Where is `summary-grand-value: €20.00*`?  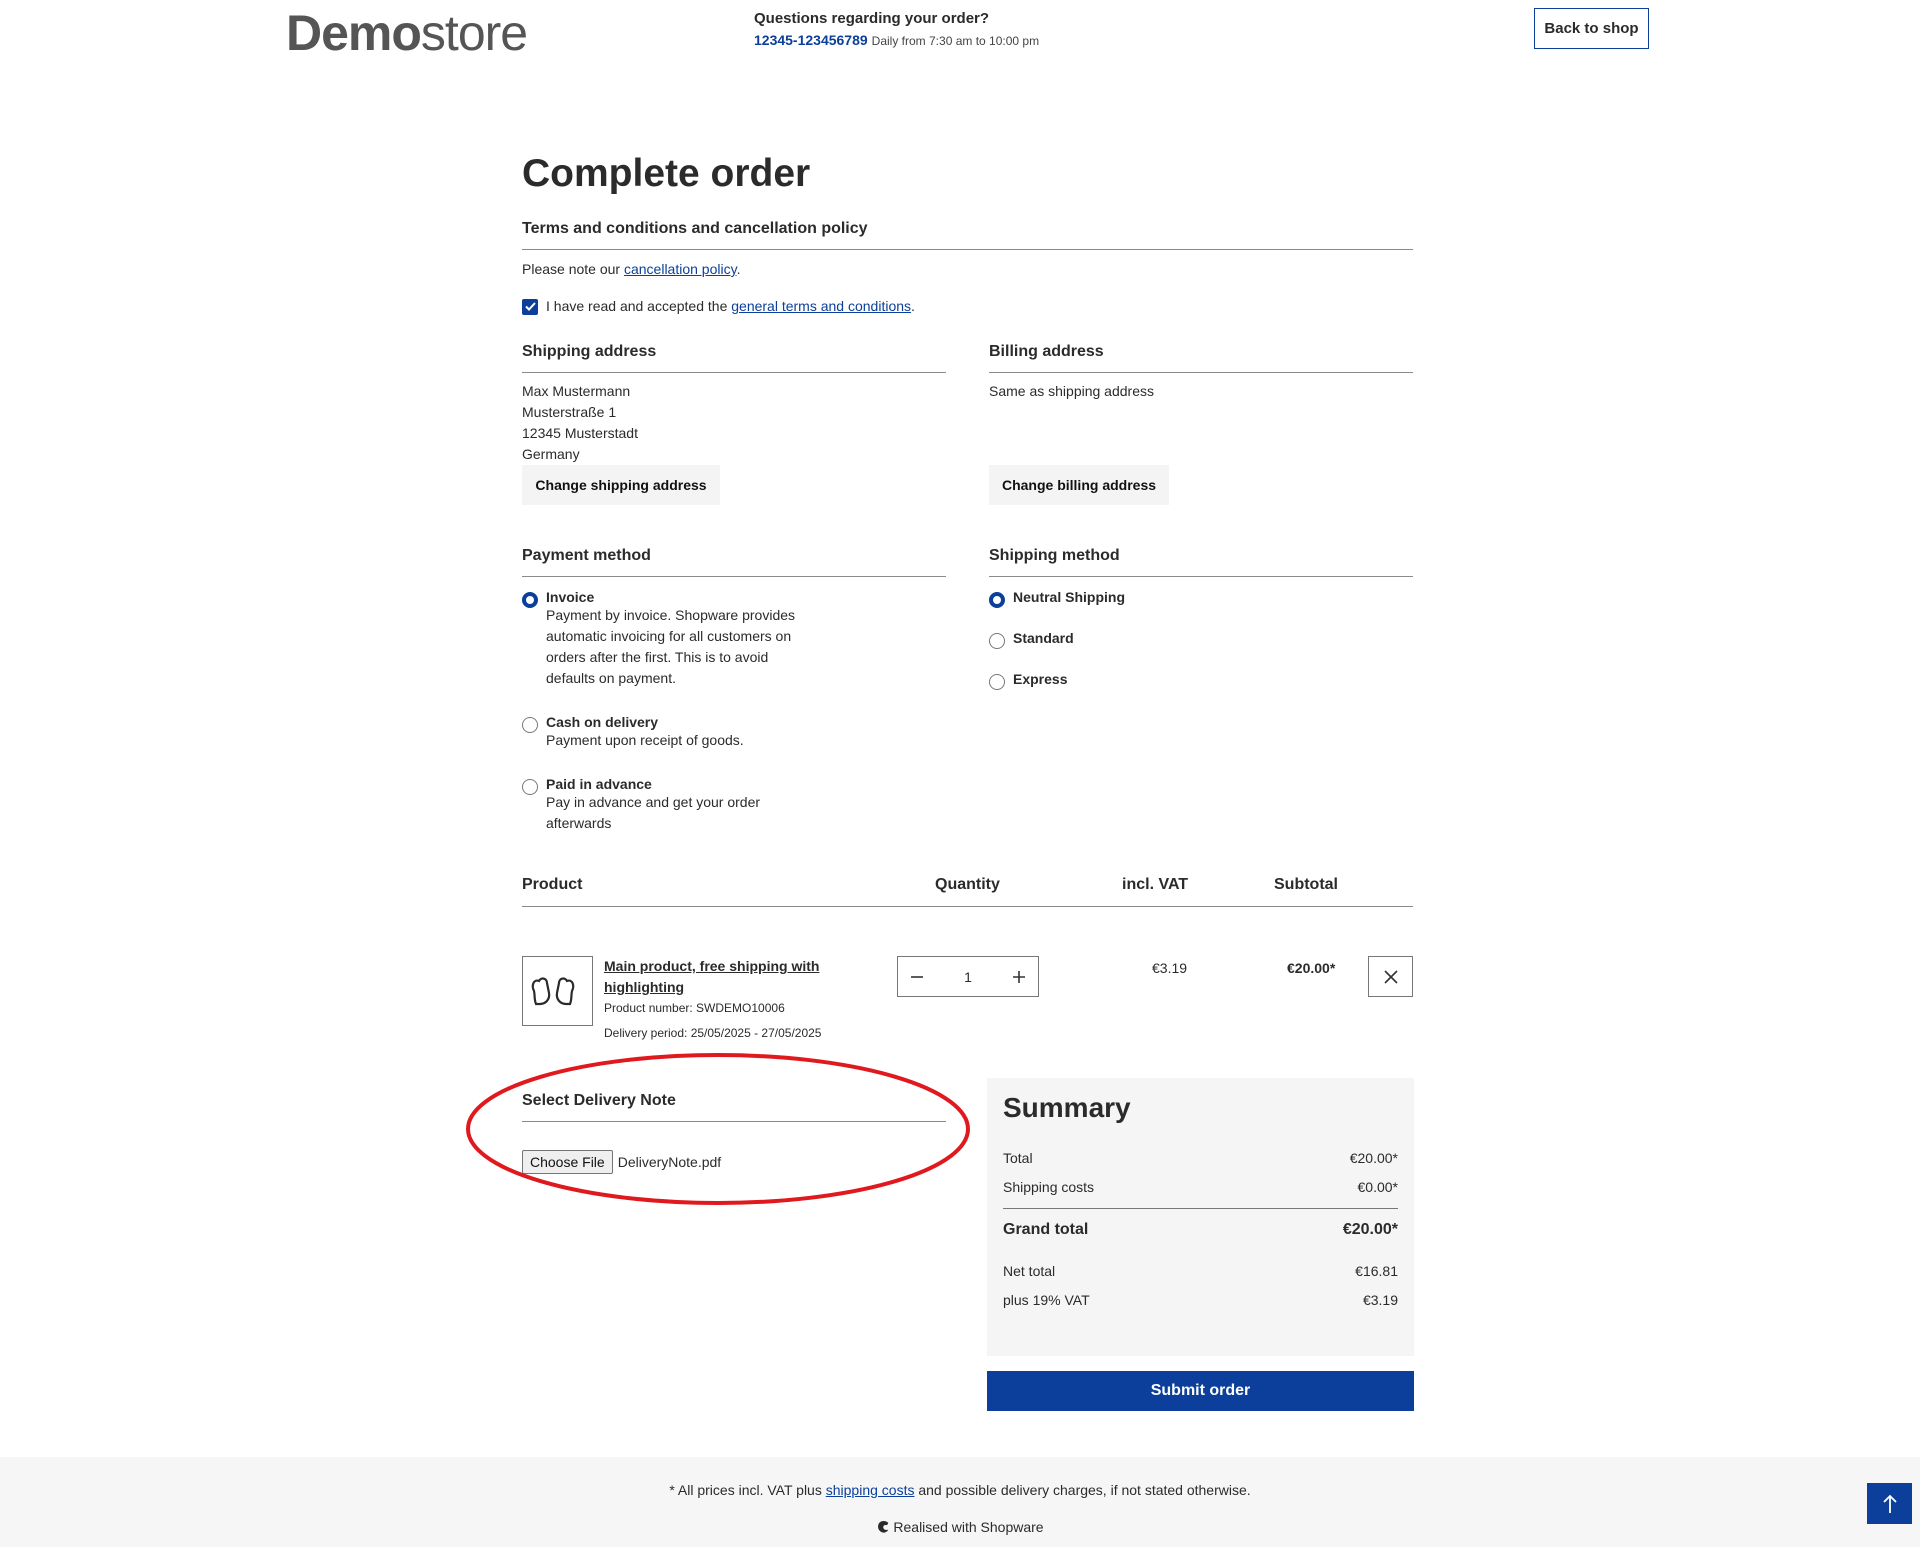
summary-grand-value: €20.00* is located at coordinates (1370, 1229).